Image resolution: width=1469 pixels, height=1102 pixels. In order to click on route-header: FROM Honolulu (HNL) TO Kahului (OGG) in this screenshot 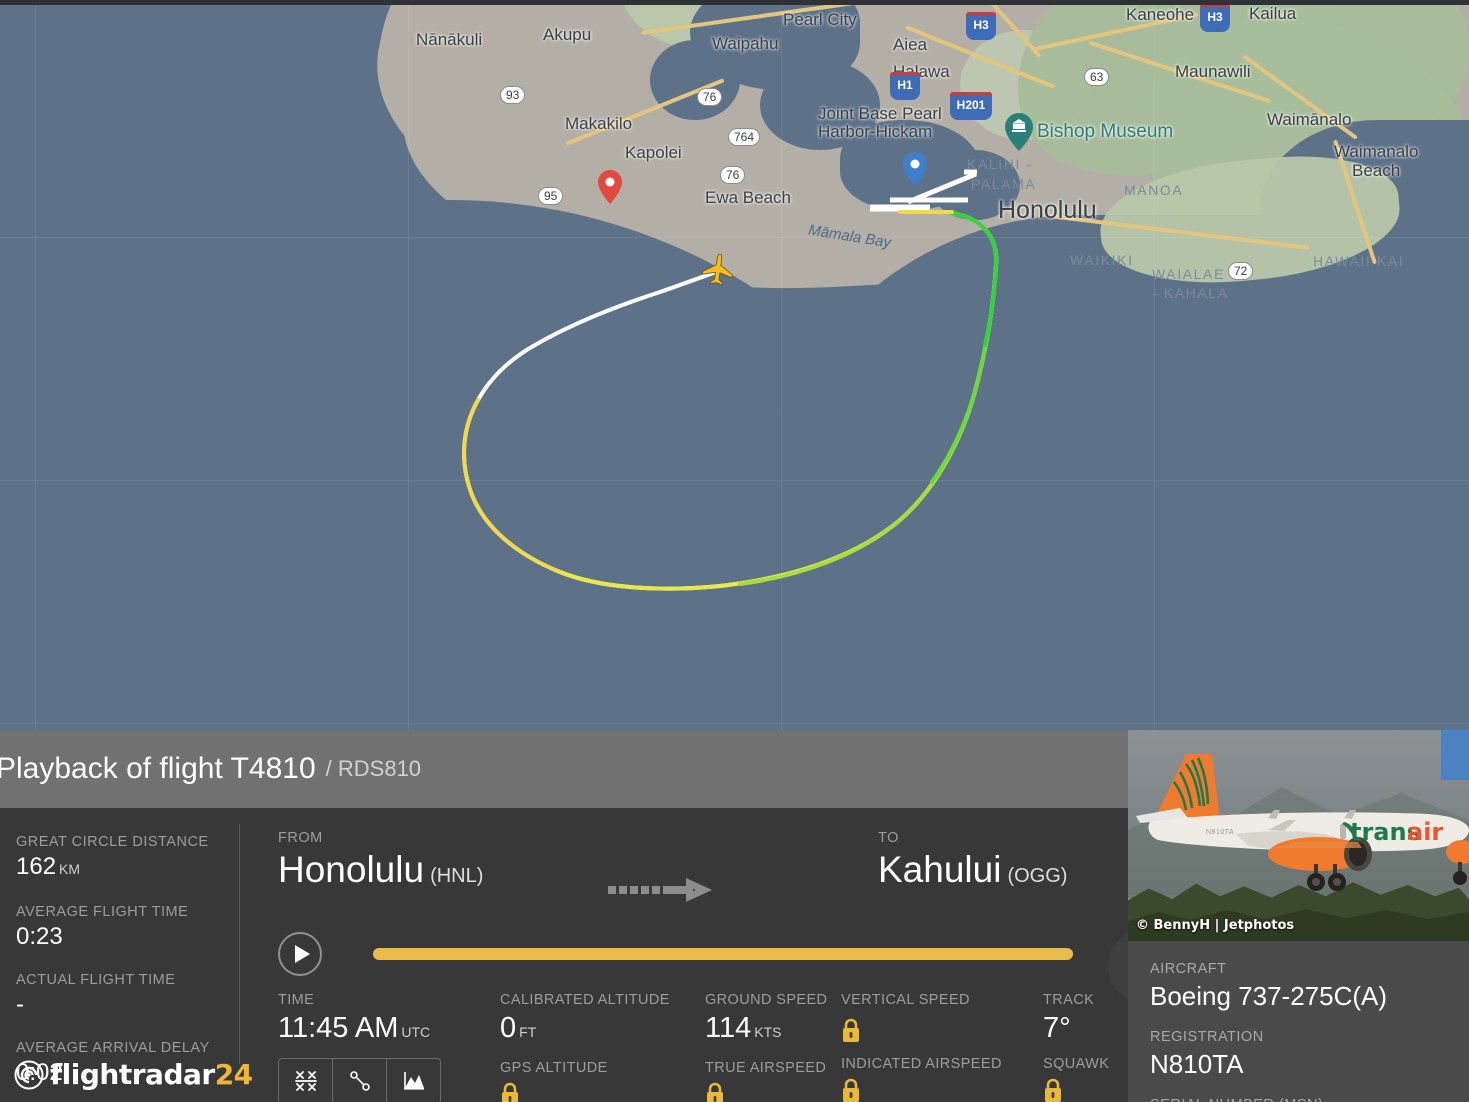, I will do `click(688, 885)`.